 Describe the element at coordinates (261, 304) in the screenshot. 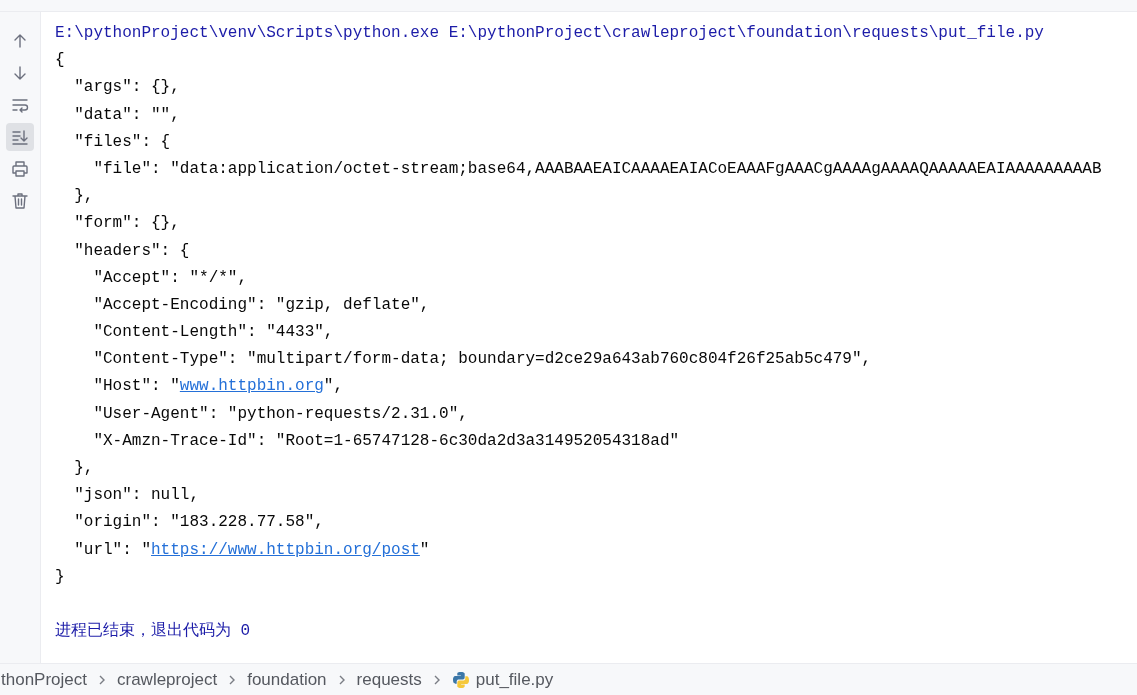

I see `console-text: "Accept-Encoding": "gzip, deflate",` at that location.